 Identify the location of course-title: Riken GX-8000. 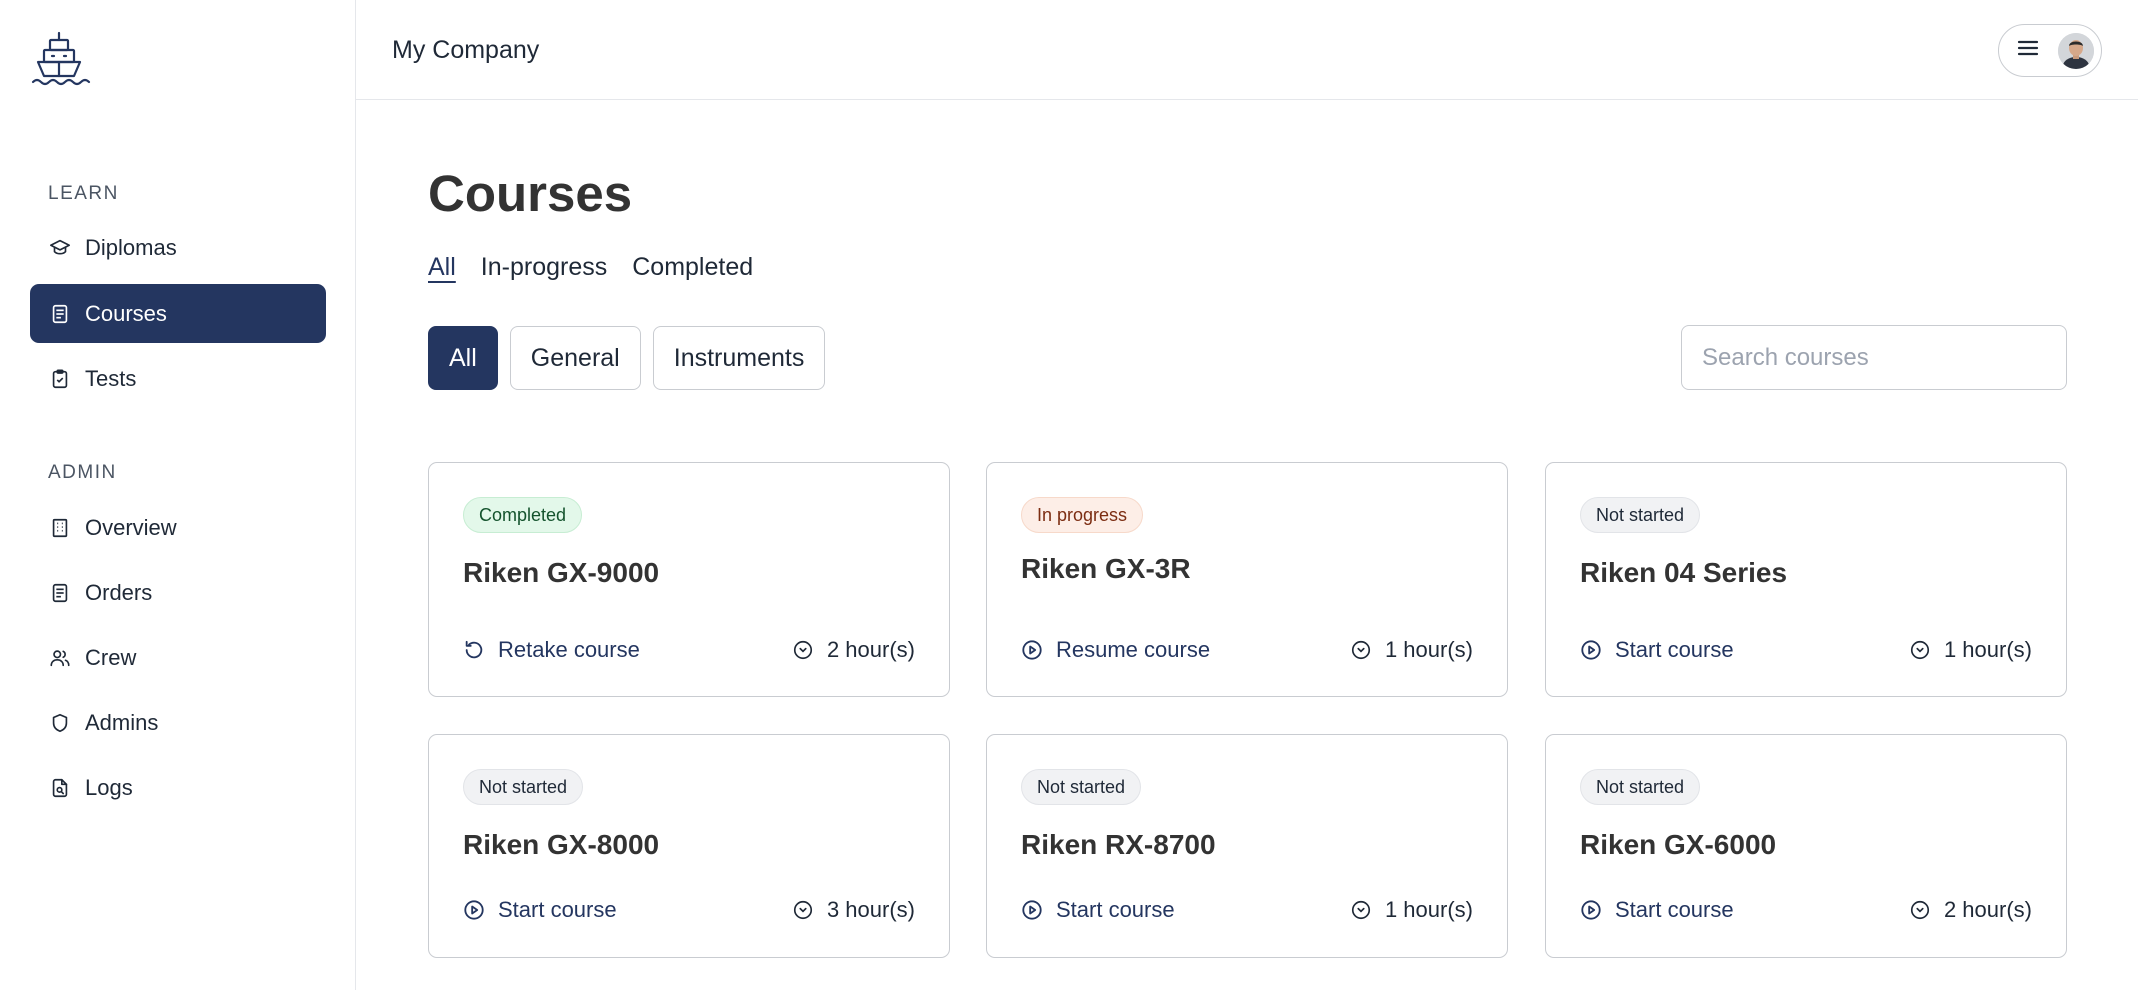
(561, 844).